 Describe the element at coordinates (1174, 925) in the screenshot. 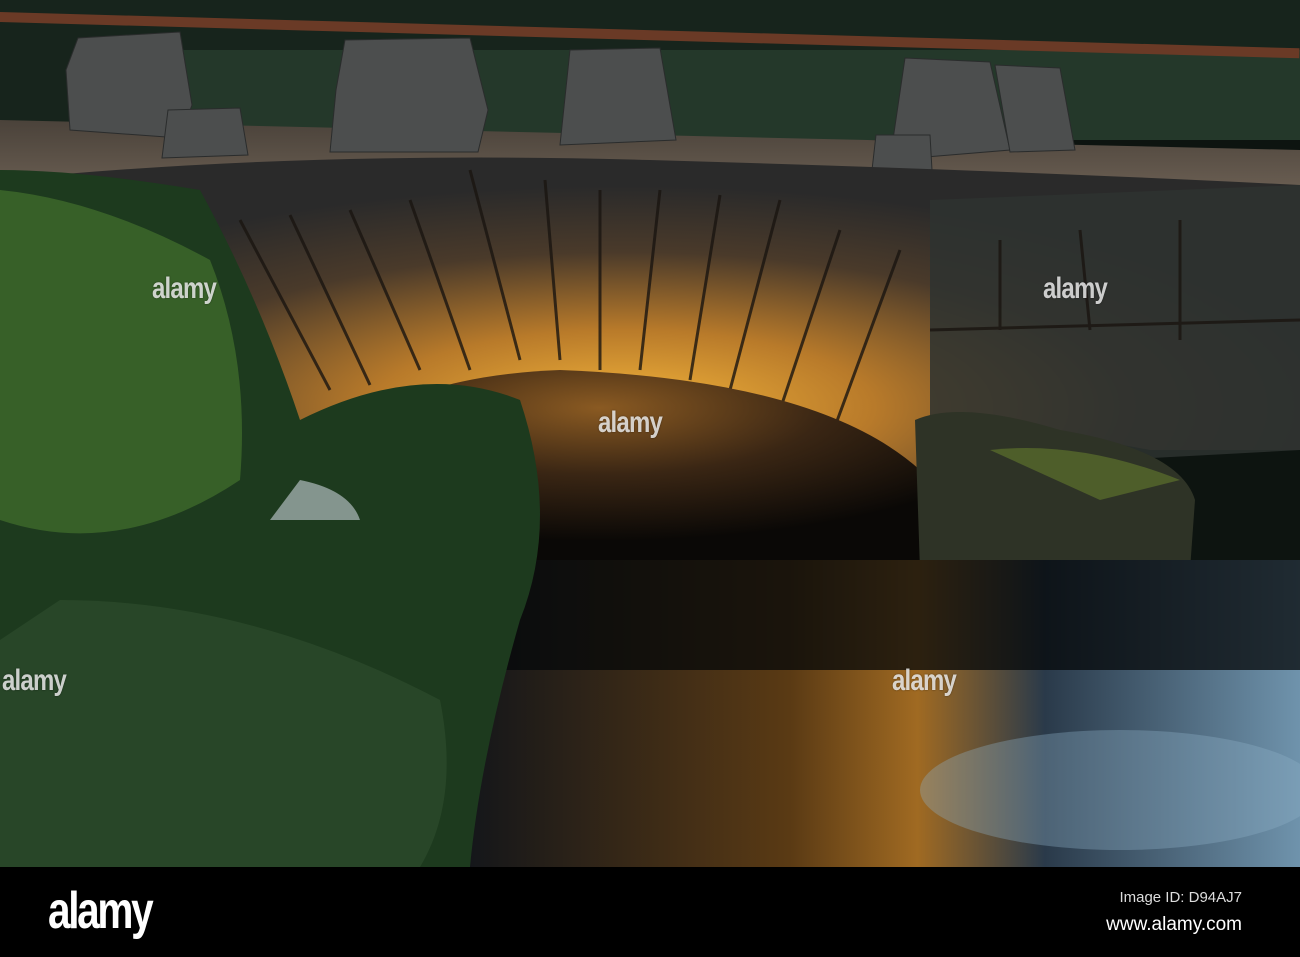

I see `website-link: www.alamy.com` at that location.